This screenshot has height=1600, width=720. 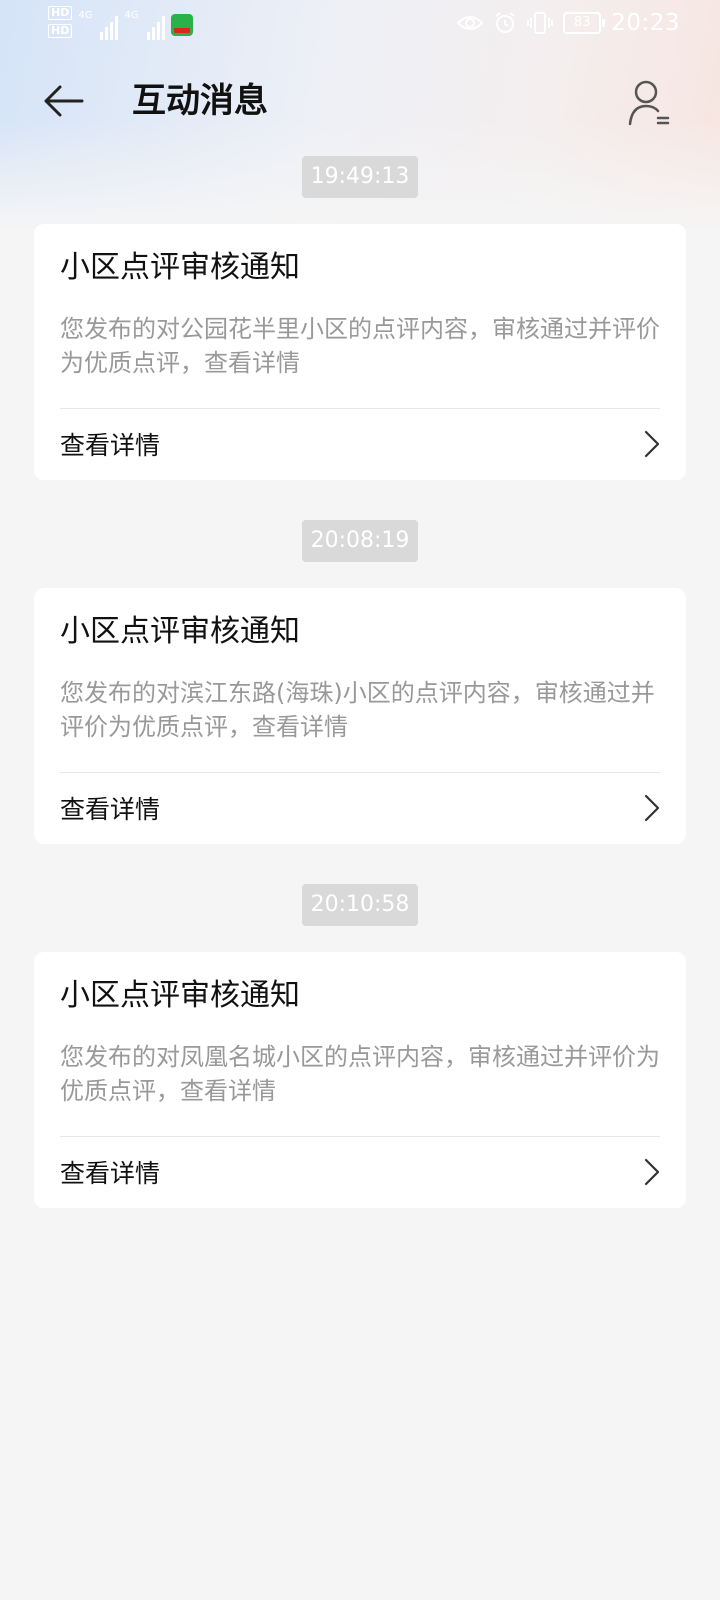 I want to click on back-button, so click(x=65, y=101).